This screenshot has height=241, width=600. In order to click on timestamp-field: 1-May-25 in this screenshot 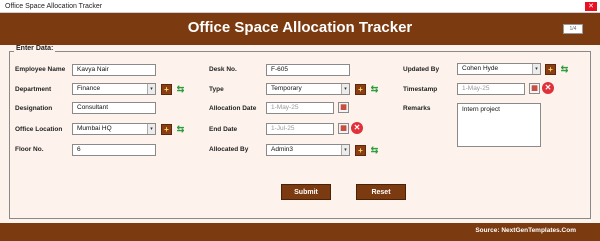, I will do `click(491, 89)`.